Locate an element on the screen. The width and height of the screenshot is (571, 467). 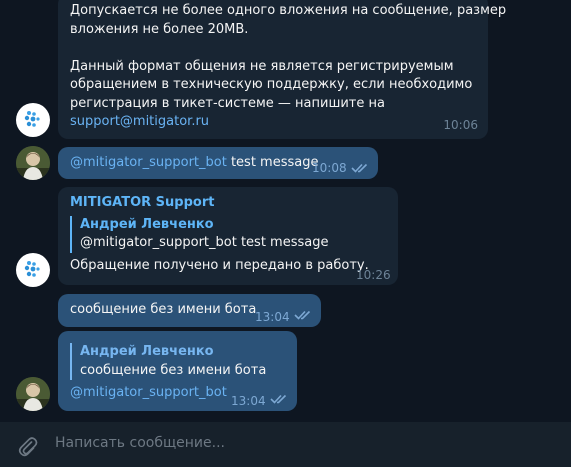
reply-text: @mitigator_support_bot test message is located at coordinates (204, 242).